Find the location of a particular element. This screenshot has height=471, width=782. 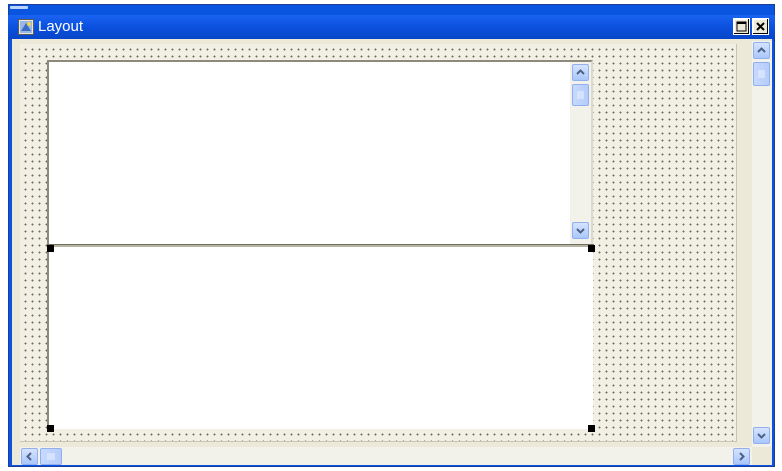

panel-scroll-up-button is located at coordinates (580, 72).